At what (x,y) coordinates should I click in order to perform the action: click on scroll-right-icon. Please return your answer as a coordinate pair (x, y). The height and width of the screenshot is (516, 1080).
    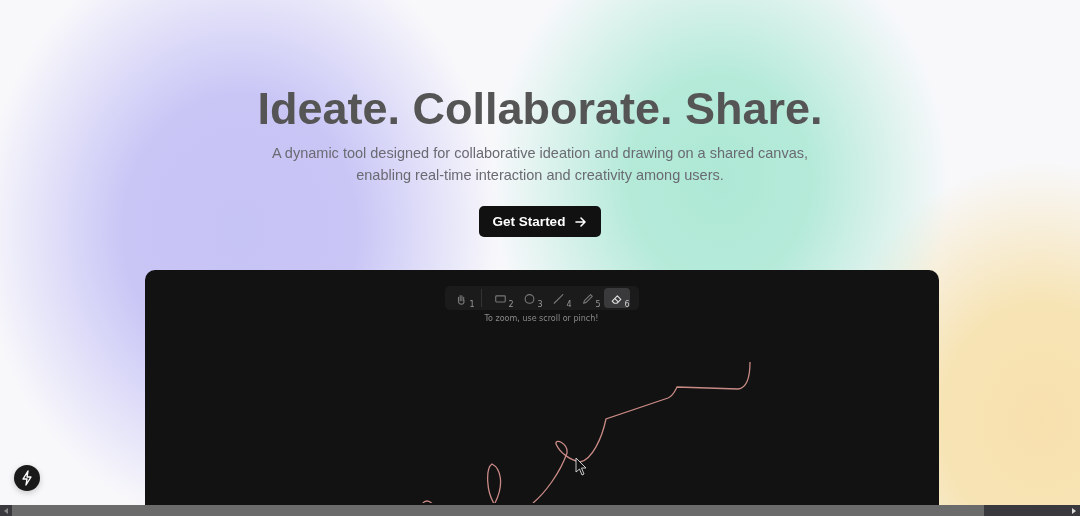
    Looking at the image, I should click on (1074, 510).